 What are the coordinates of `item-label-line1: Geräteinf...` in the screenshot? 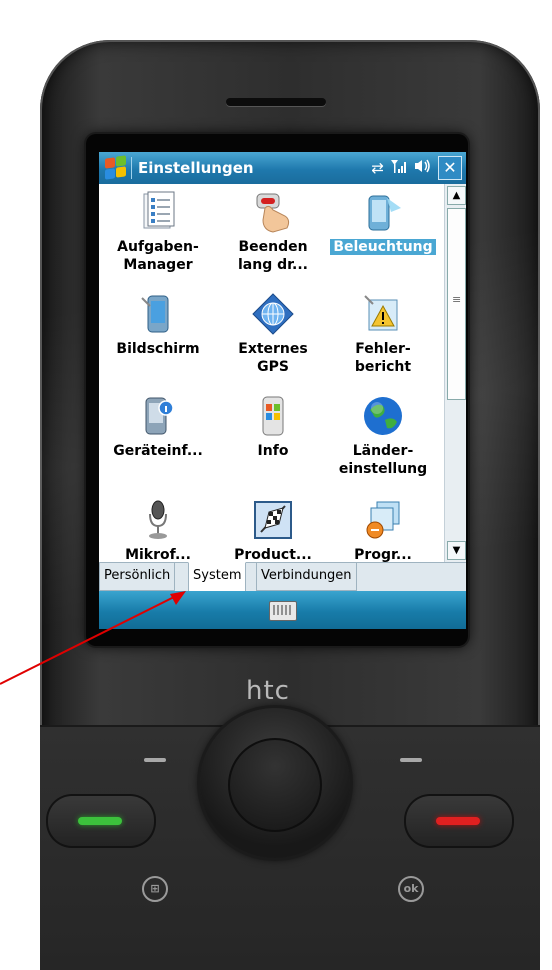 It's located at (158, 451).